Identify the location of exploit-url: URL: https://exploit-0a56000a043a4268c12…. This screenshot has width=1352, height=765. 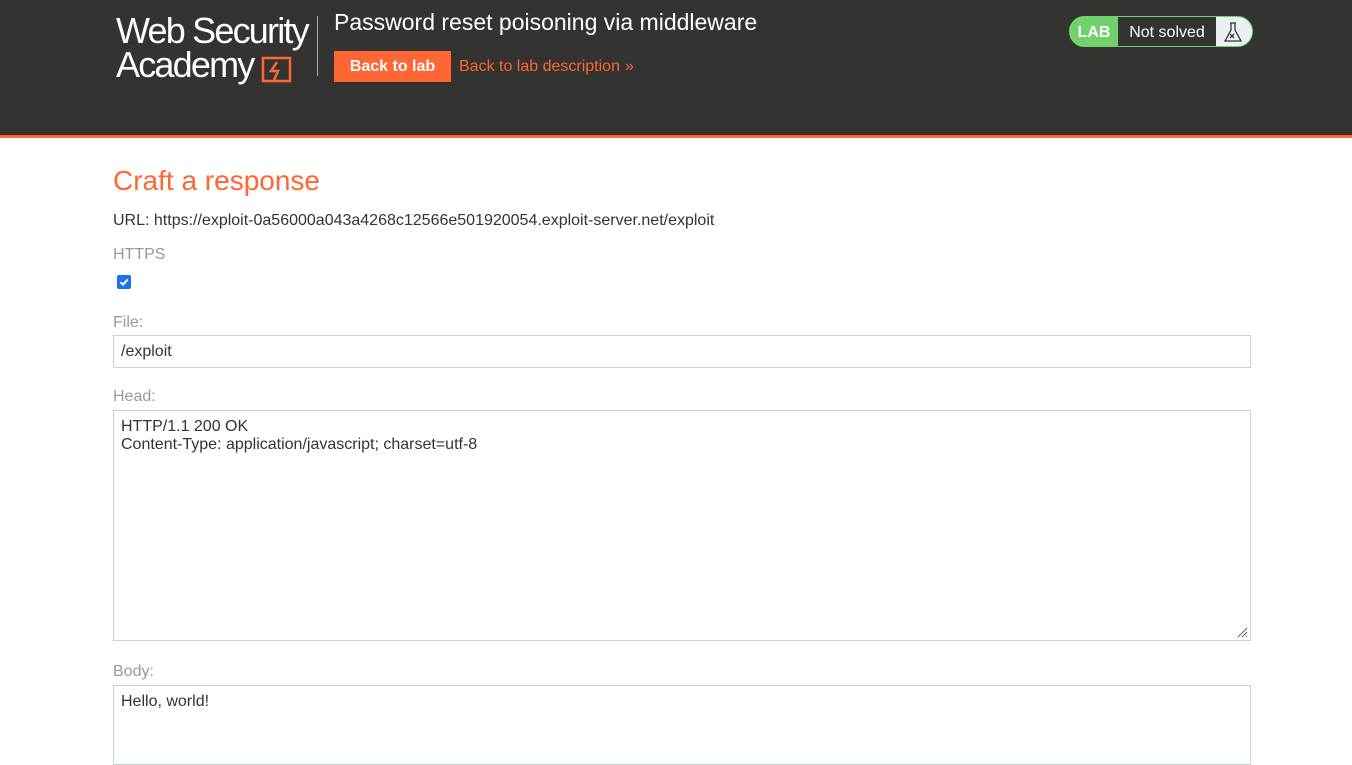
(414, 220).